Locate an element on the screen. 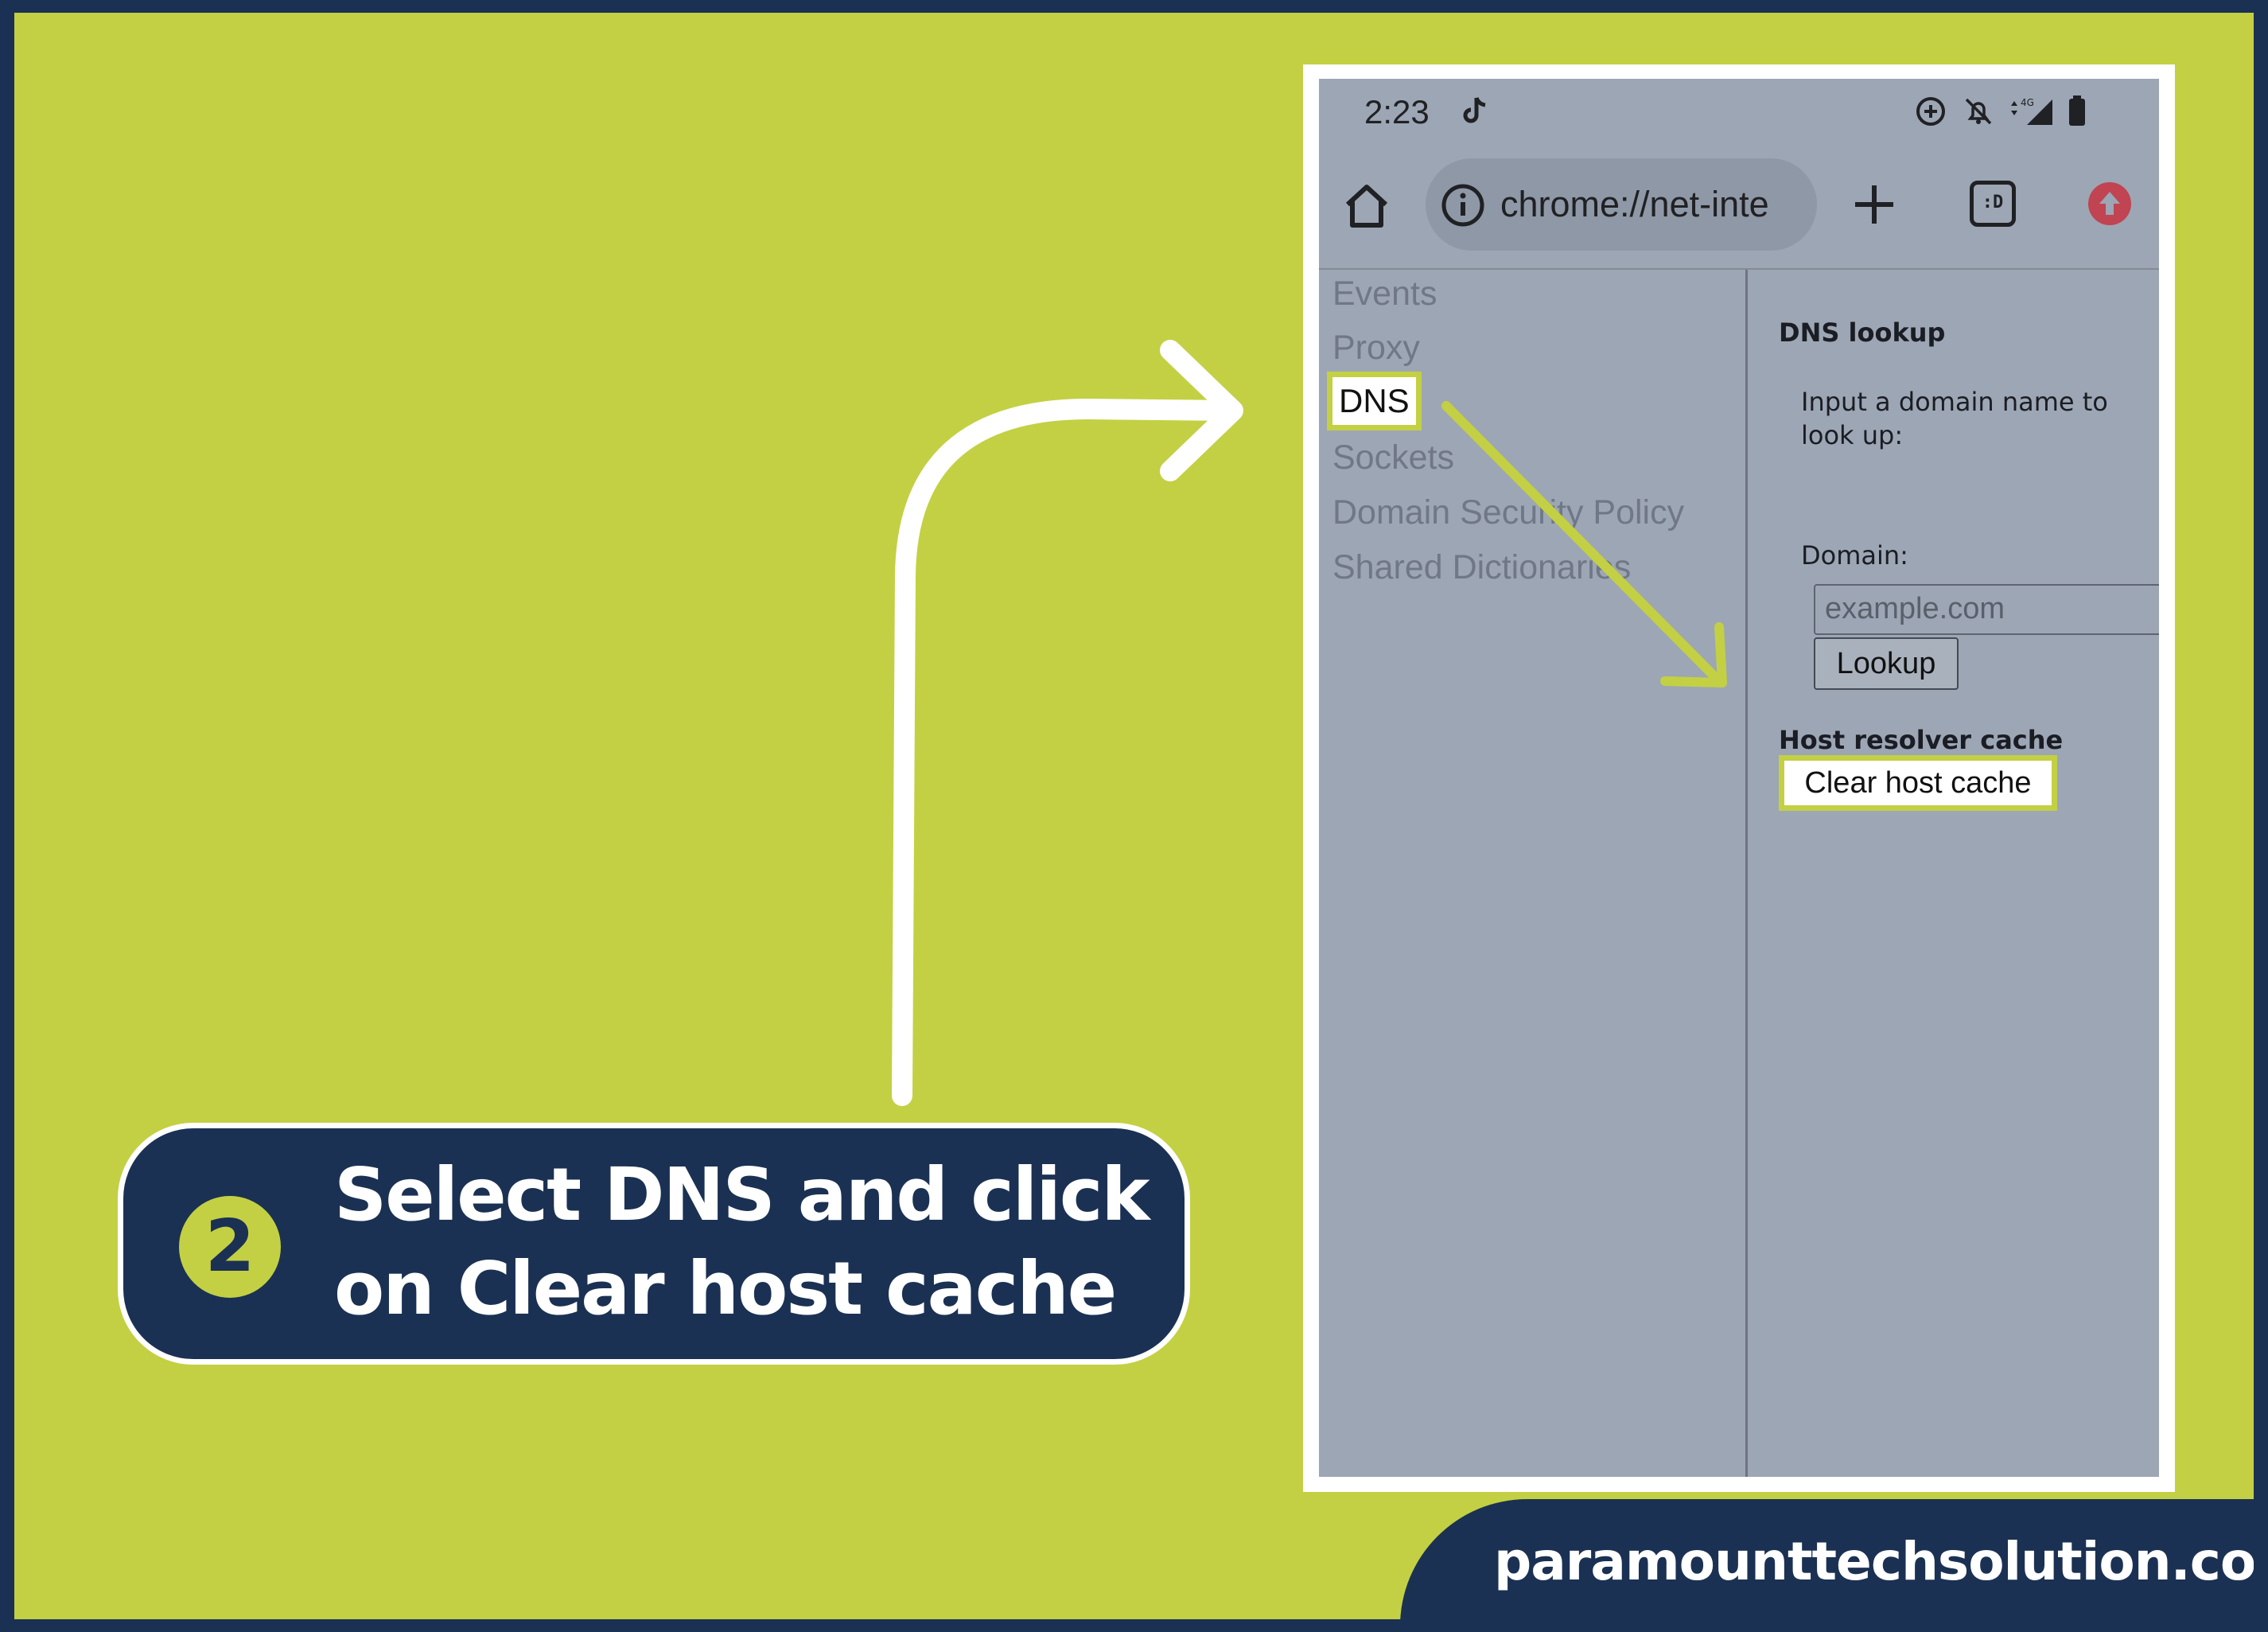  callout-line-2: on Clear host cache is located at coordinates (725, 1289).